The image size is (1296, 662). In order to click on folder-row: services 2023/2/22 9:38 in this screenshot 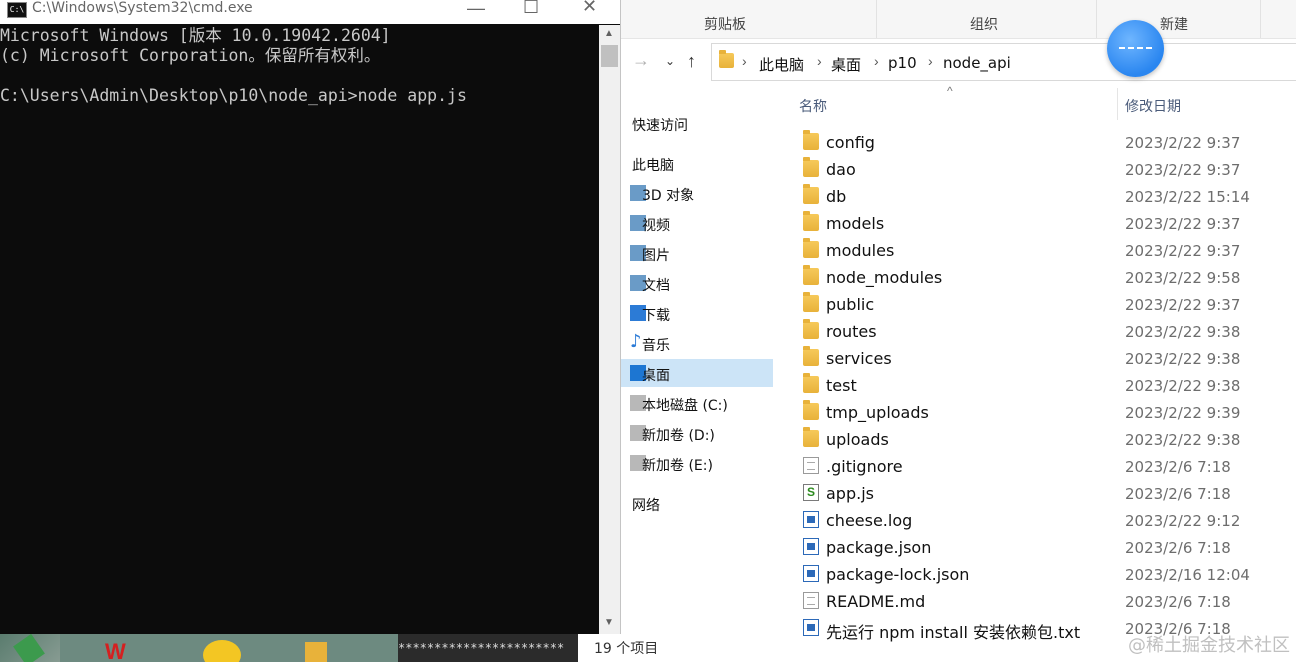, I will do `click(1043, 357)`.